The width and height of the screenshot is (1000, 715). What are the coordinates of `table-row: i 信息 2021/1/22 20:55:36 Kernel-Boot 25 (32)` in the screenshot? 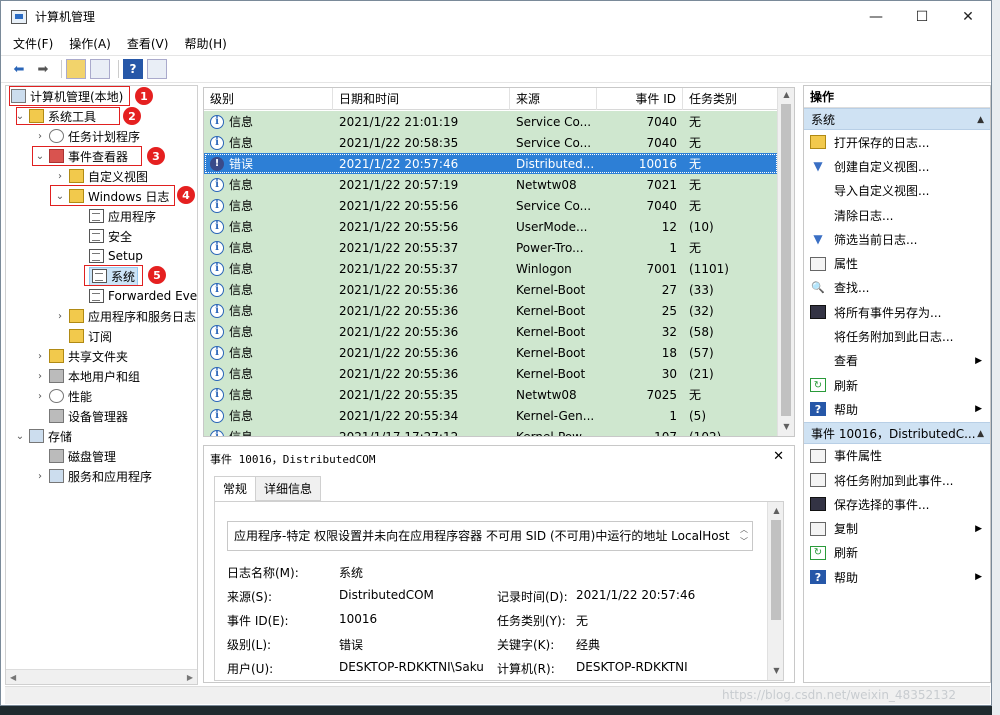 It's located at (491, 310).